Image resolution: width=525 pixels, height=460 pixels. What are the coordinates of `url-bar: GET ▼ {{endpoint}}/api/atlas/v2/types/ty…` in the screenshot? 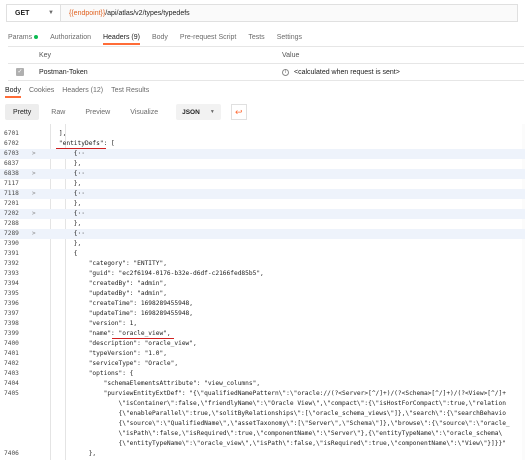 It's located at (262, 13).